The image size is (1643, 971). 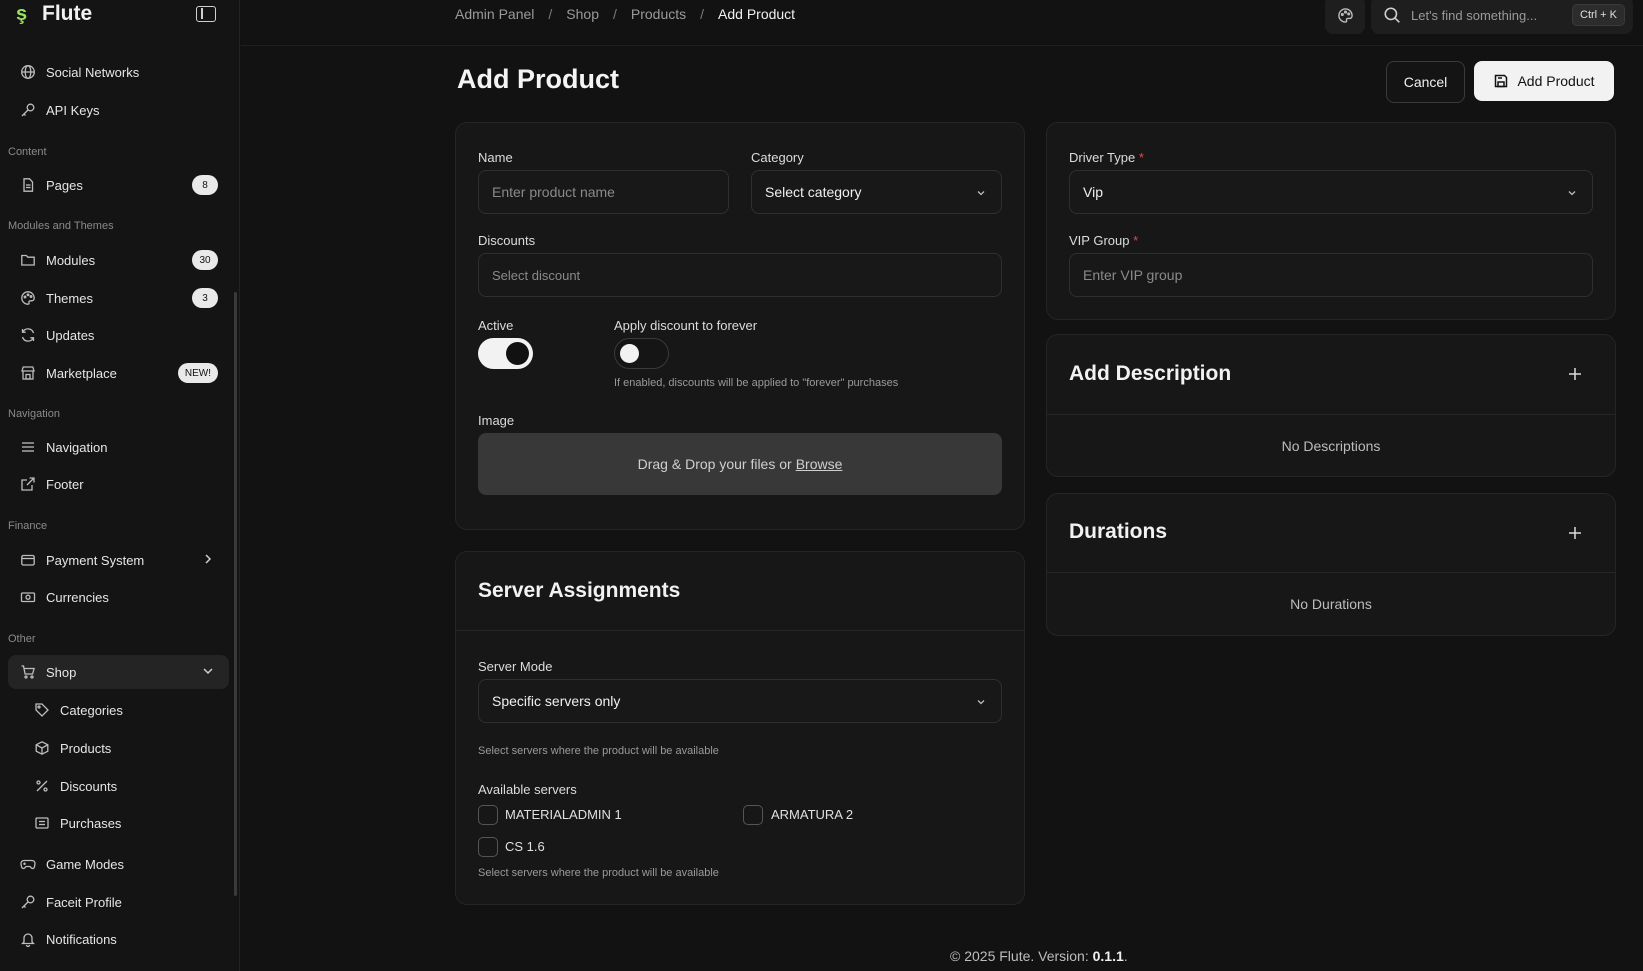 I want to click on sidebar-item-game-modes: Game Modes, so click(x=118, y=864).